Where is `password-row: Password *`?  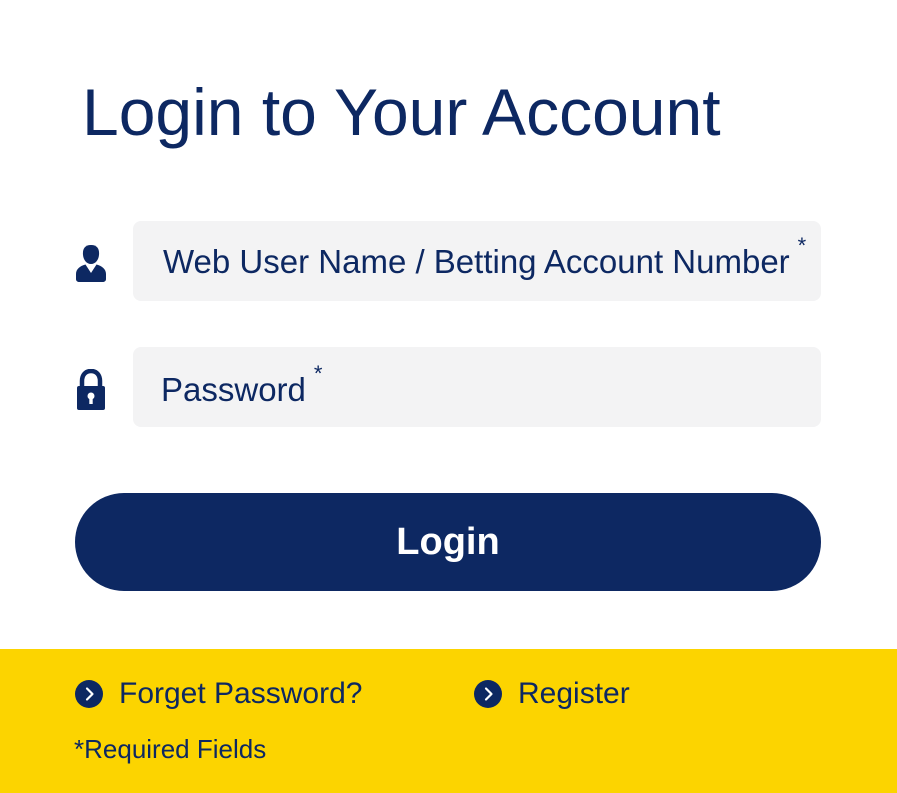 password-row: Password * is located at coordinates (448, 387).